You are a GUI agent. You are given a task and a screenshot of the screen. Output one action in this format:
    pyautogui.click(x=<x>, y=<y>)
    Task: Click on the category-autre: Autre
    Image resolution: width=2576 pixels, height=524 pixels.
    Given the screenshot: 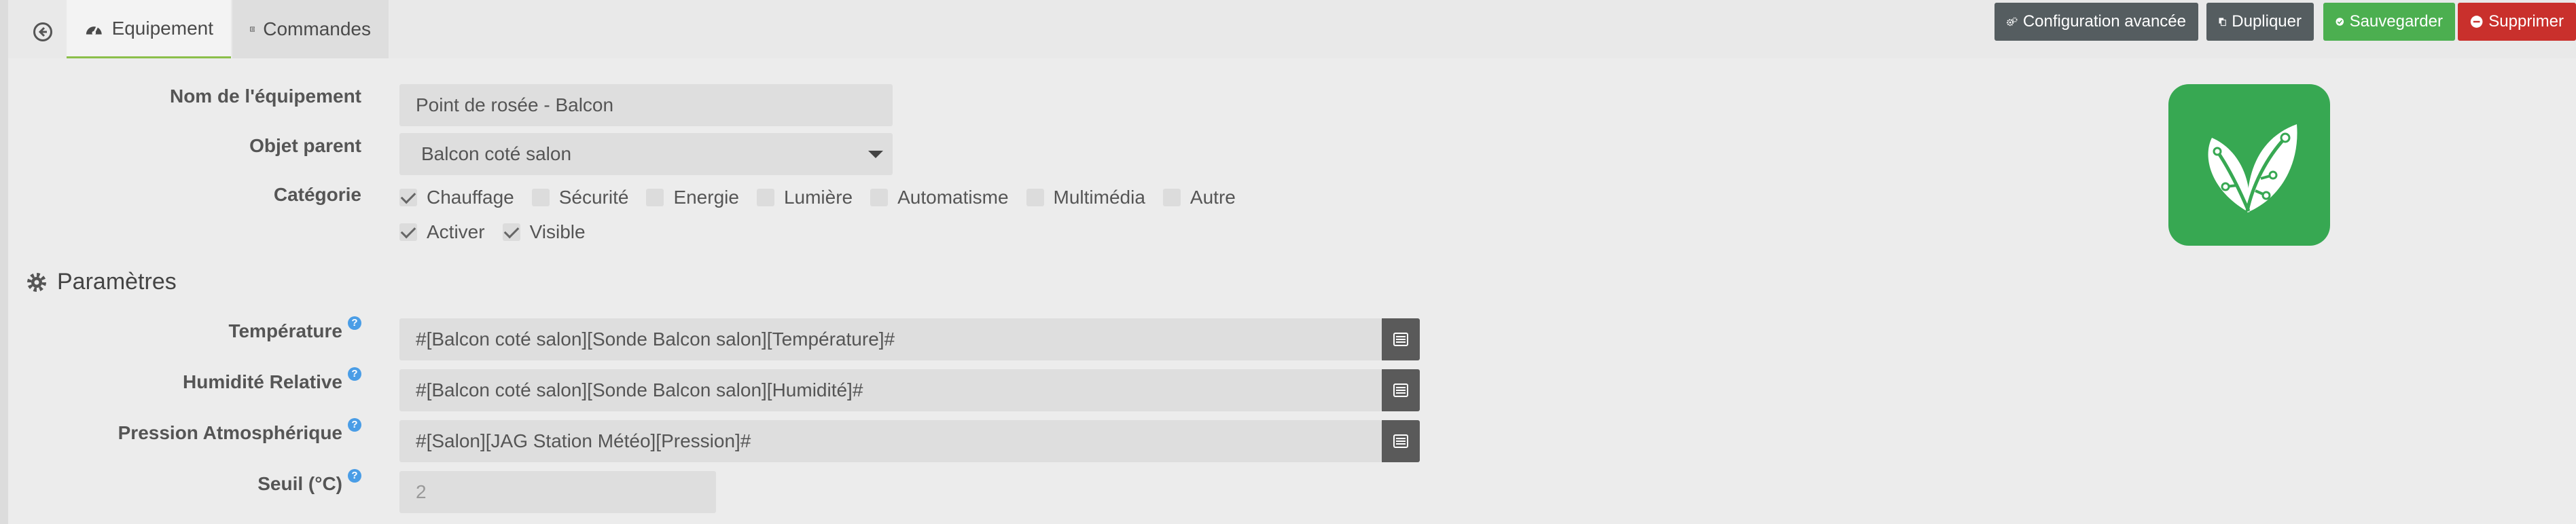 What is the action you would take?
    pyautogui.click(x=1199, y=197)
    